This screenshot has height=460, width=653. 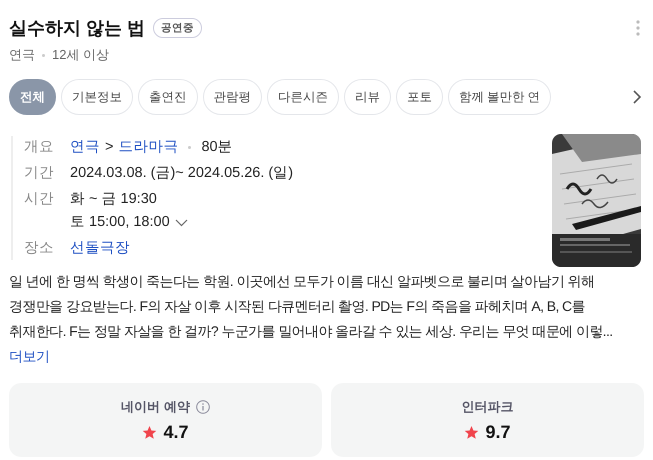 I want to click on info-value: 토 15:00, 18:00, so click(x=120, y=222).